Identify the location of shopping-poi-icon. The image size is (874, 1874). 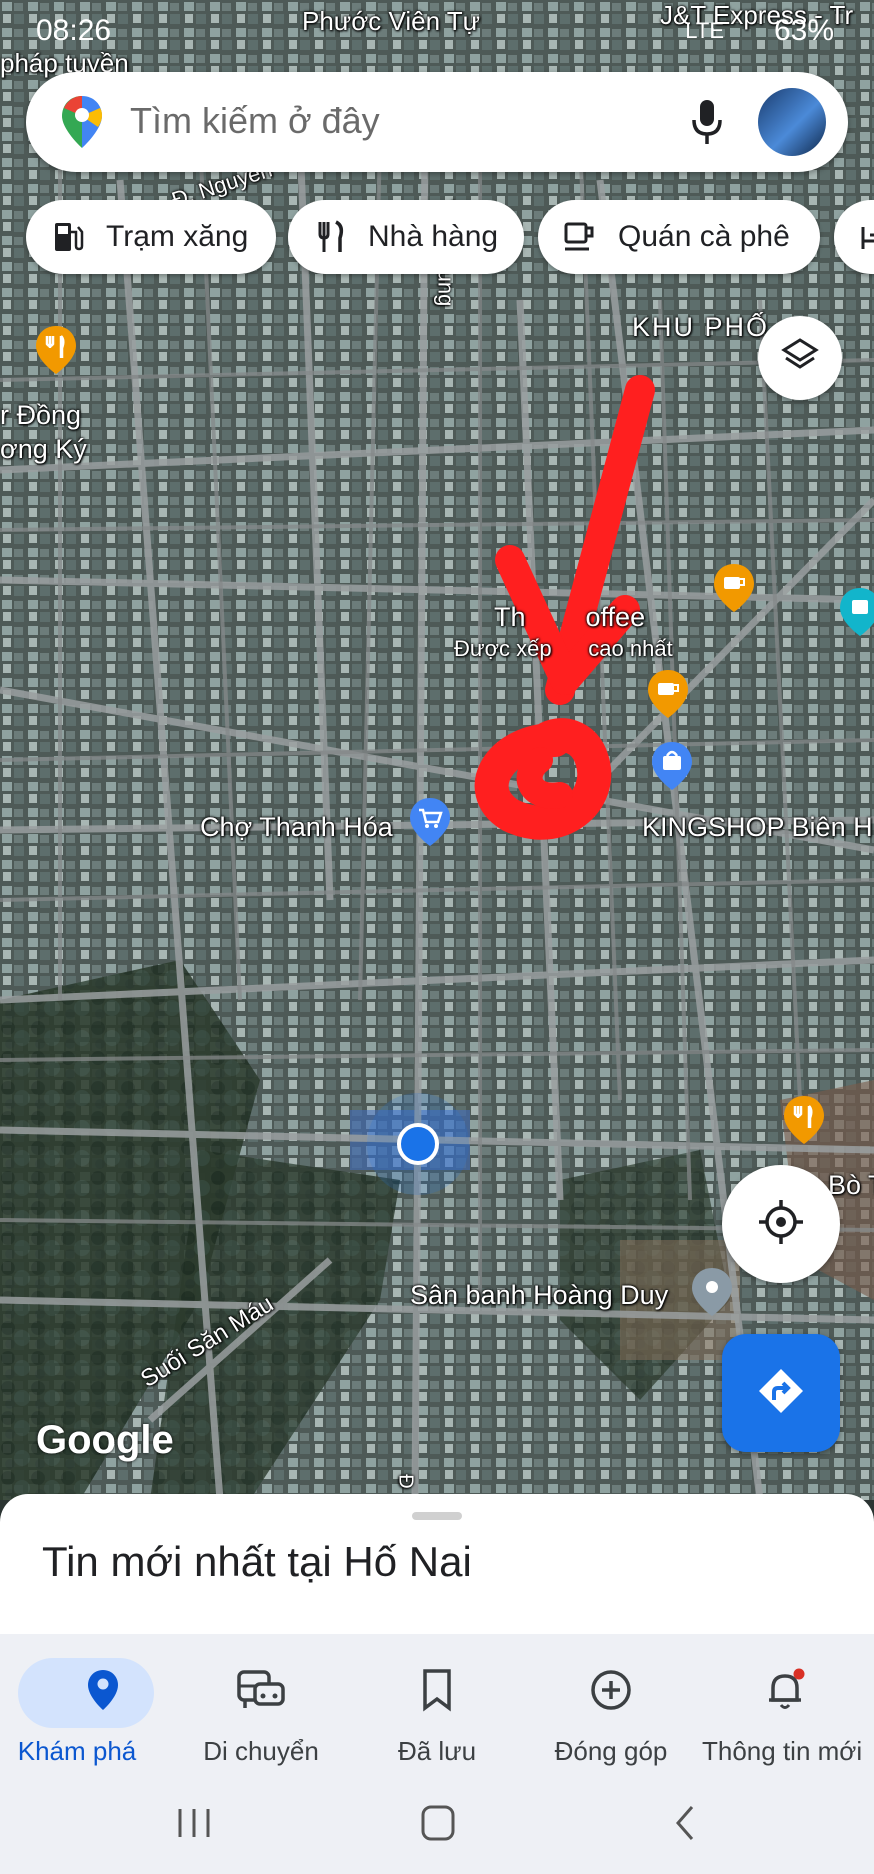
(672, 766).